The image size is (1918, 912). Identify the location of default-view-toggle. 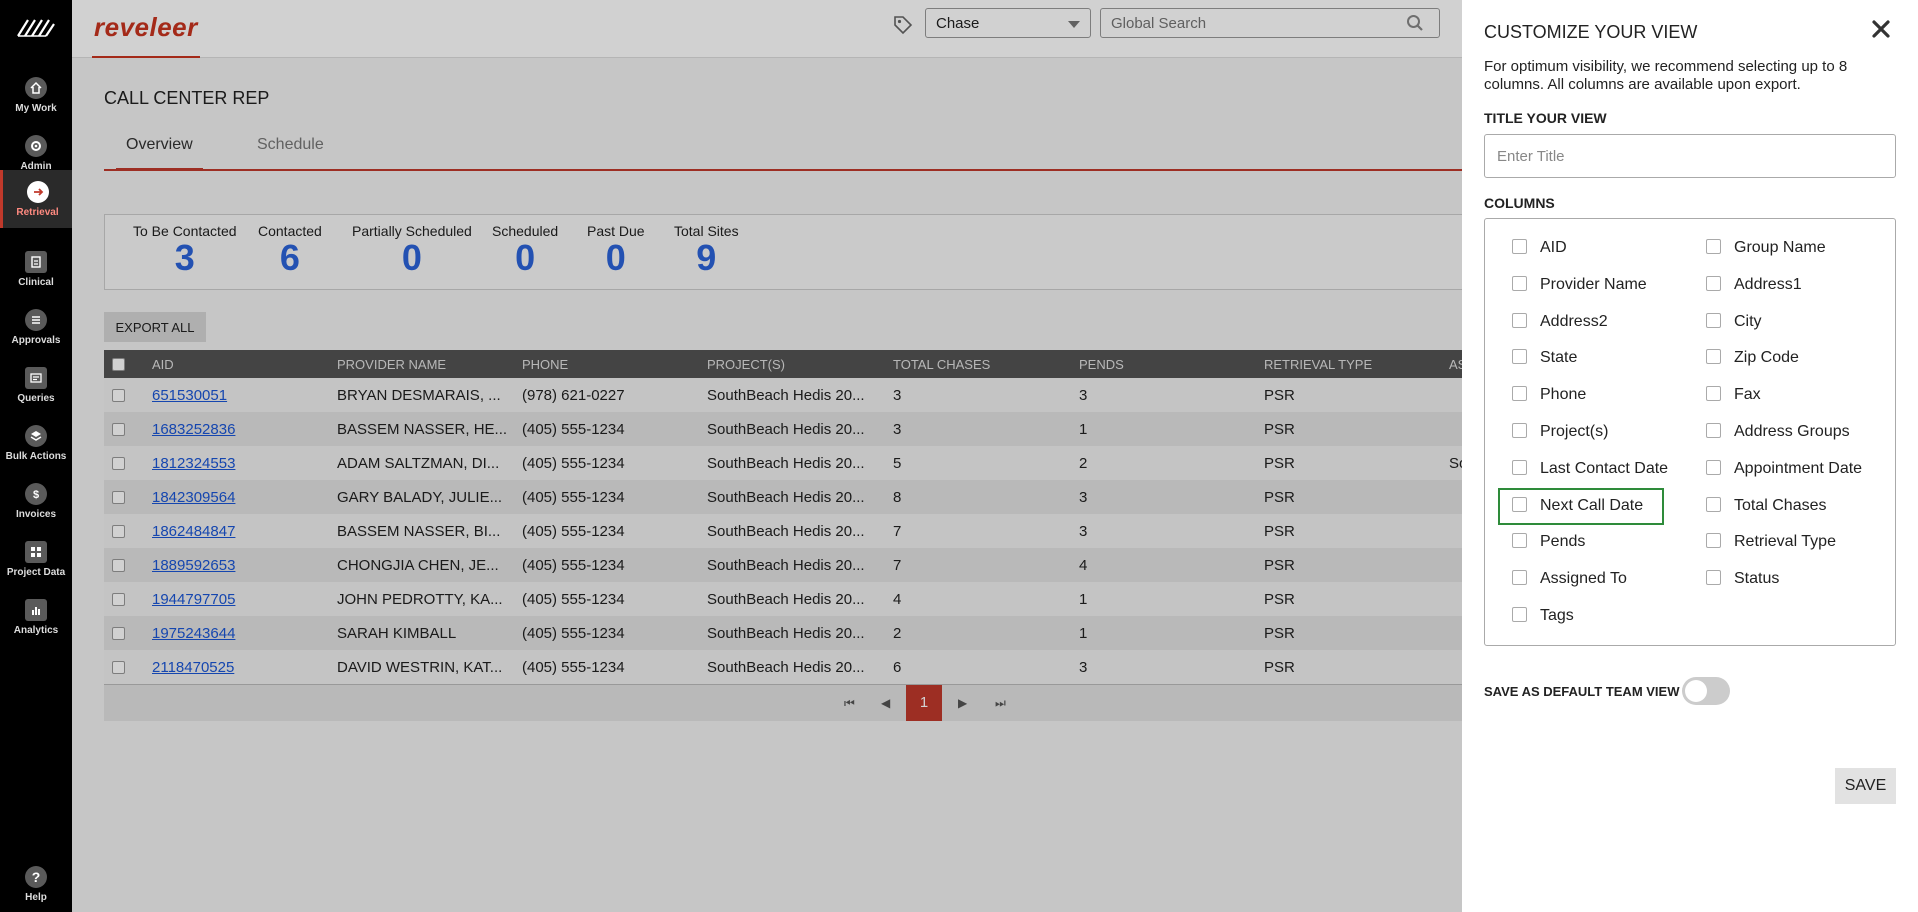
(1706, 691).